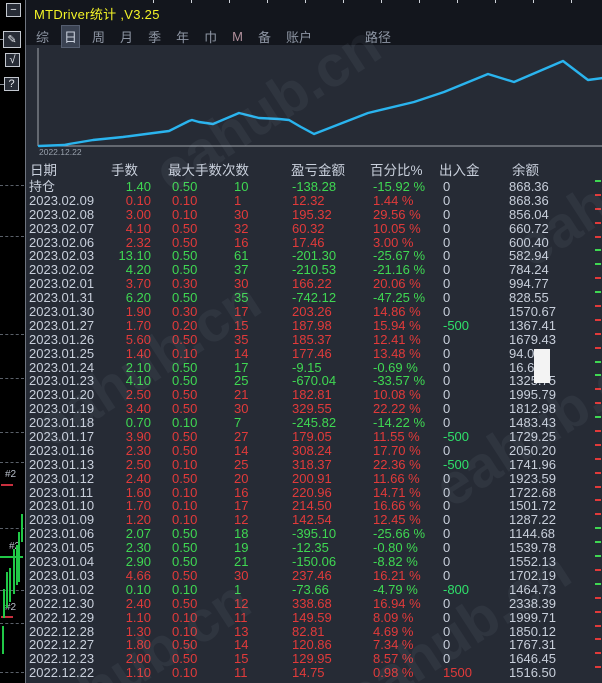  I want to click on table-header: 日期 手数 最大手数次数 盈亏金额 百分比% 出入金 余额, so click(314, 168).